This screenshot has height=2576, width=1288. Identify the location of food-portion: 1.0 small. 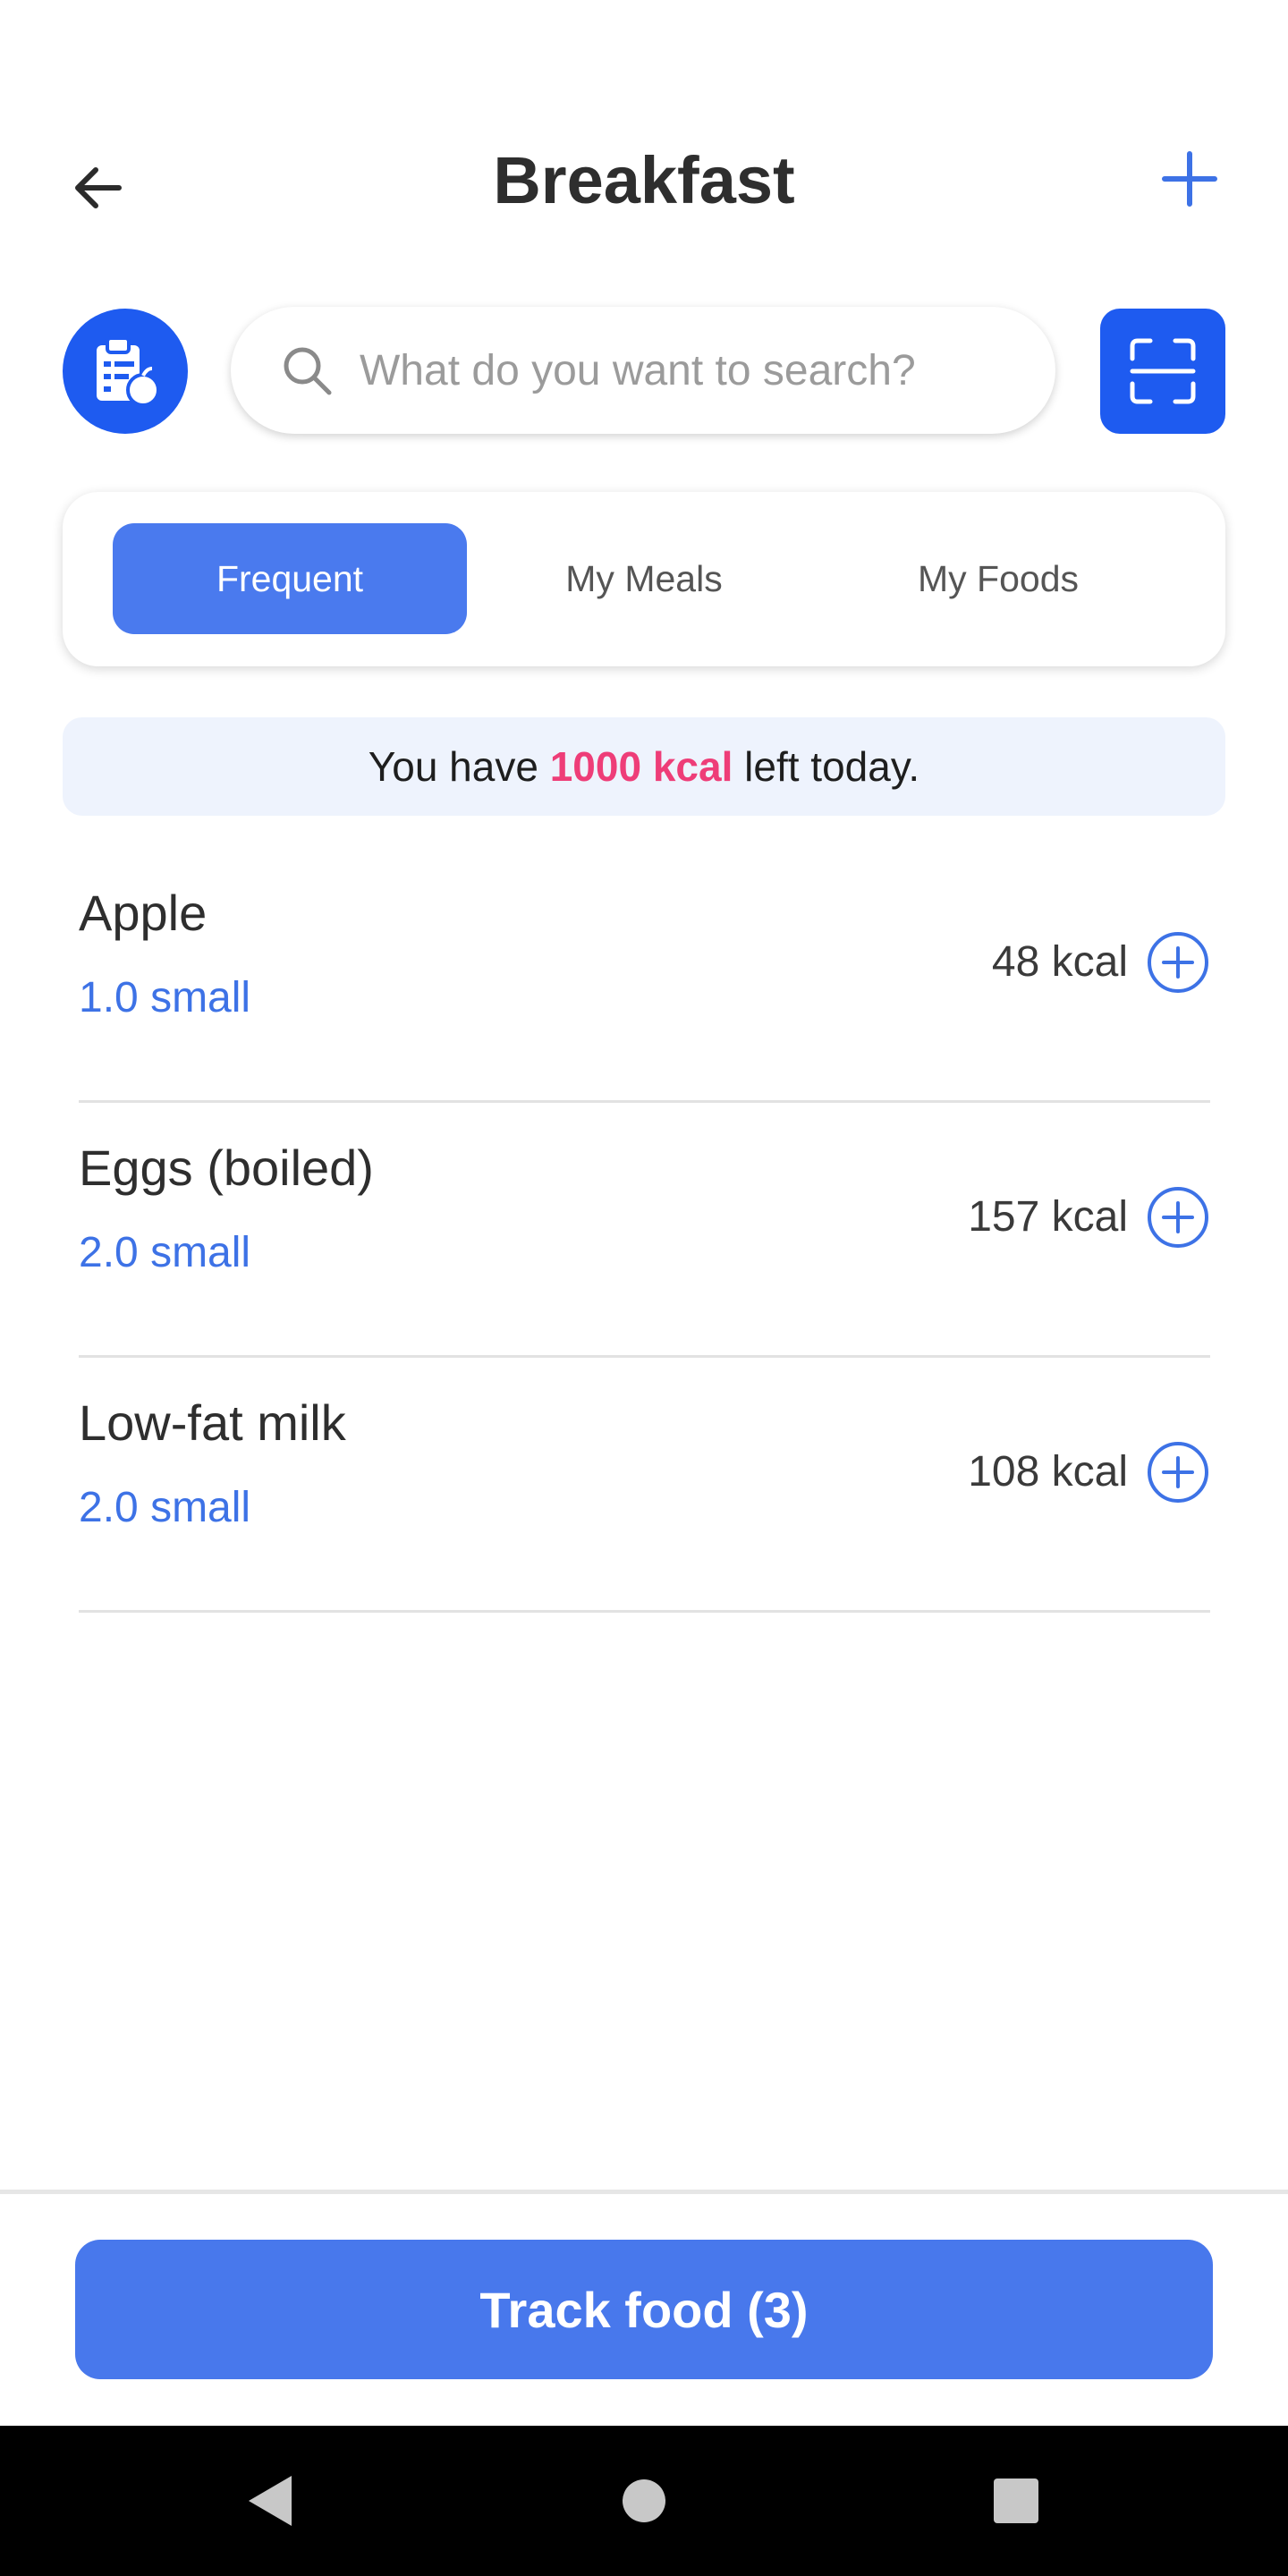
(165, 997).